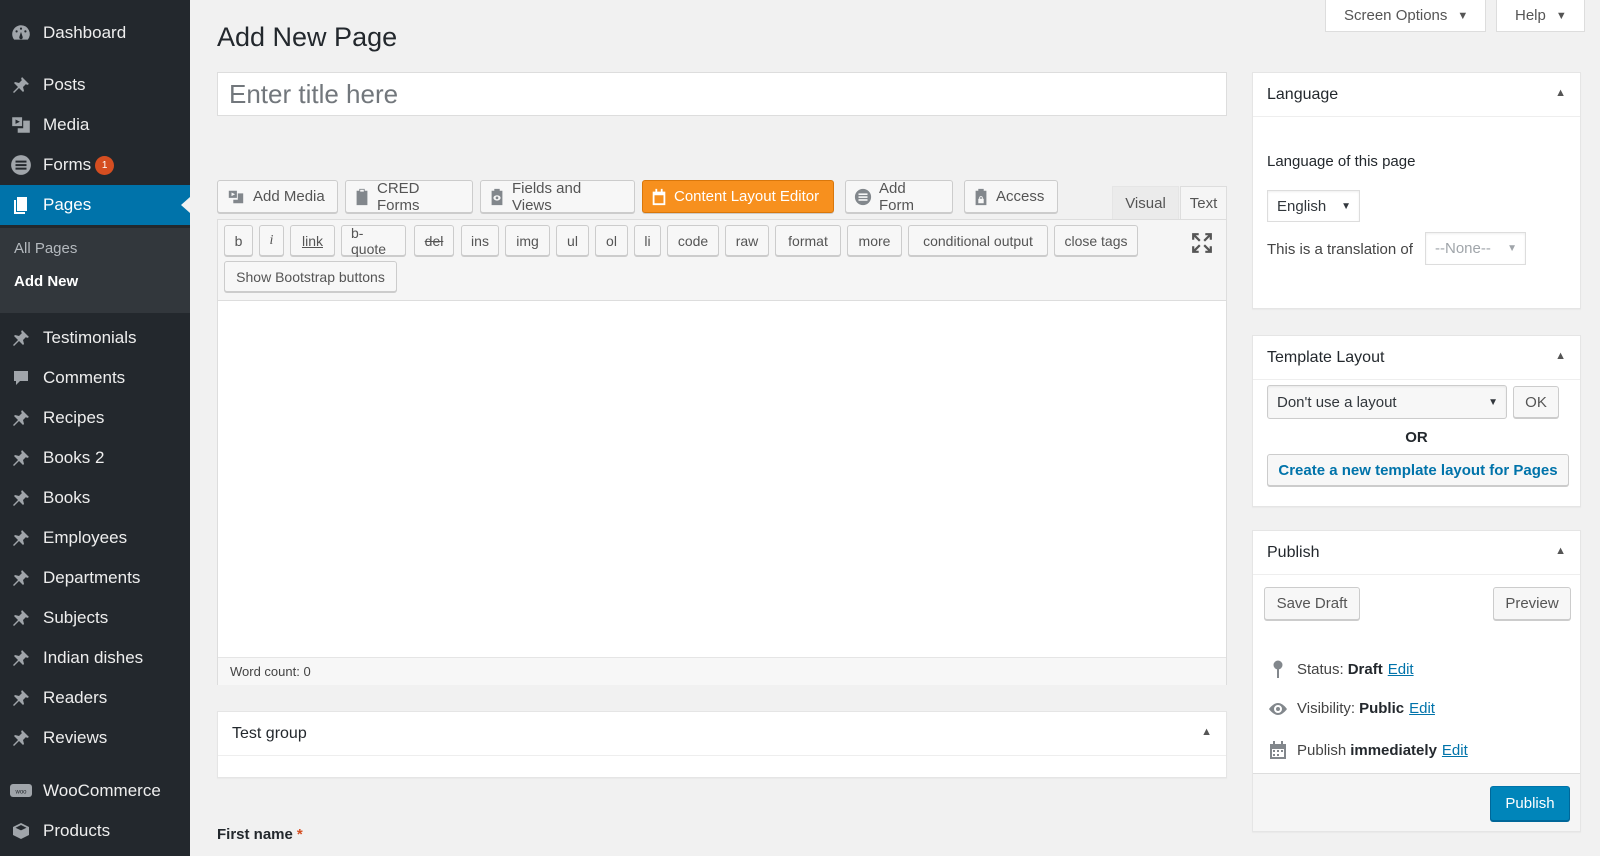  I want to click on quicktag-close-tags: close tags, so click(1096, 240).